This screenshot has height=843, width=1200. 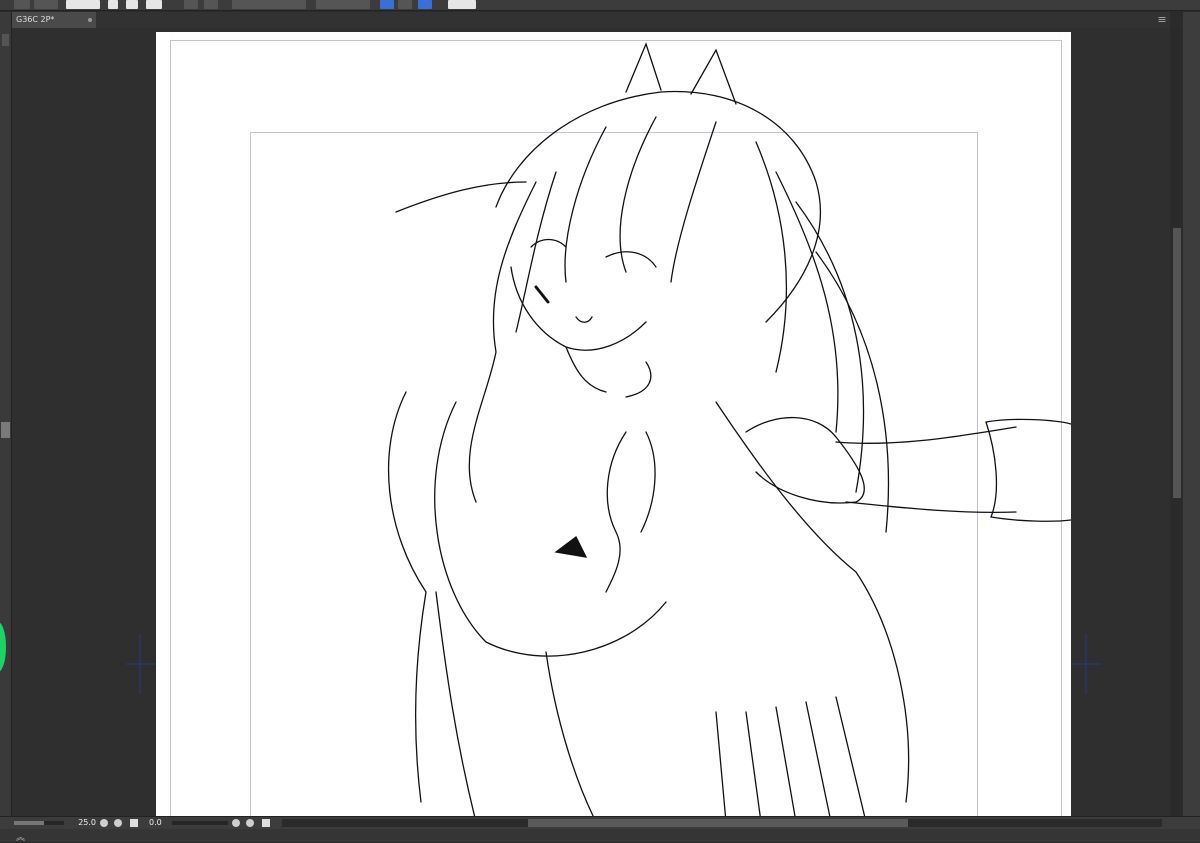 I want to click on brush-icon, so click(x=425, y=4).